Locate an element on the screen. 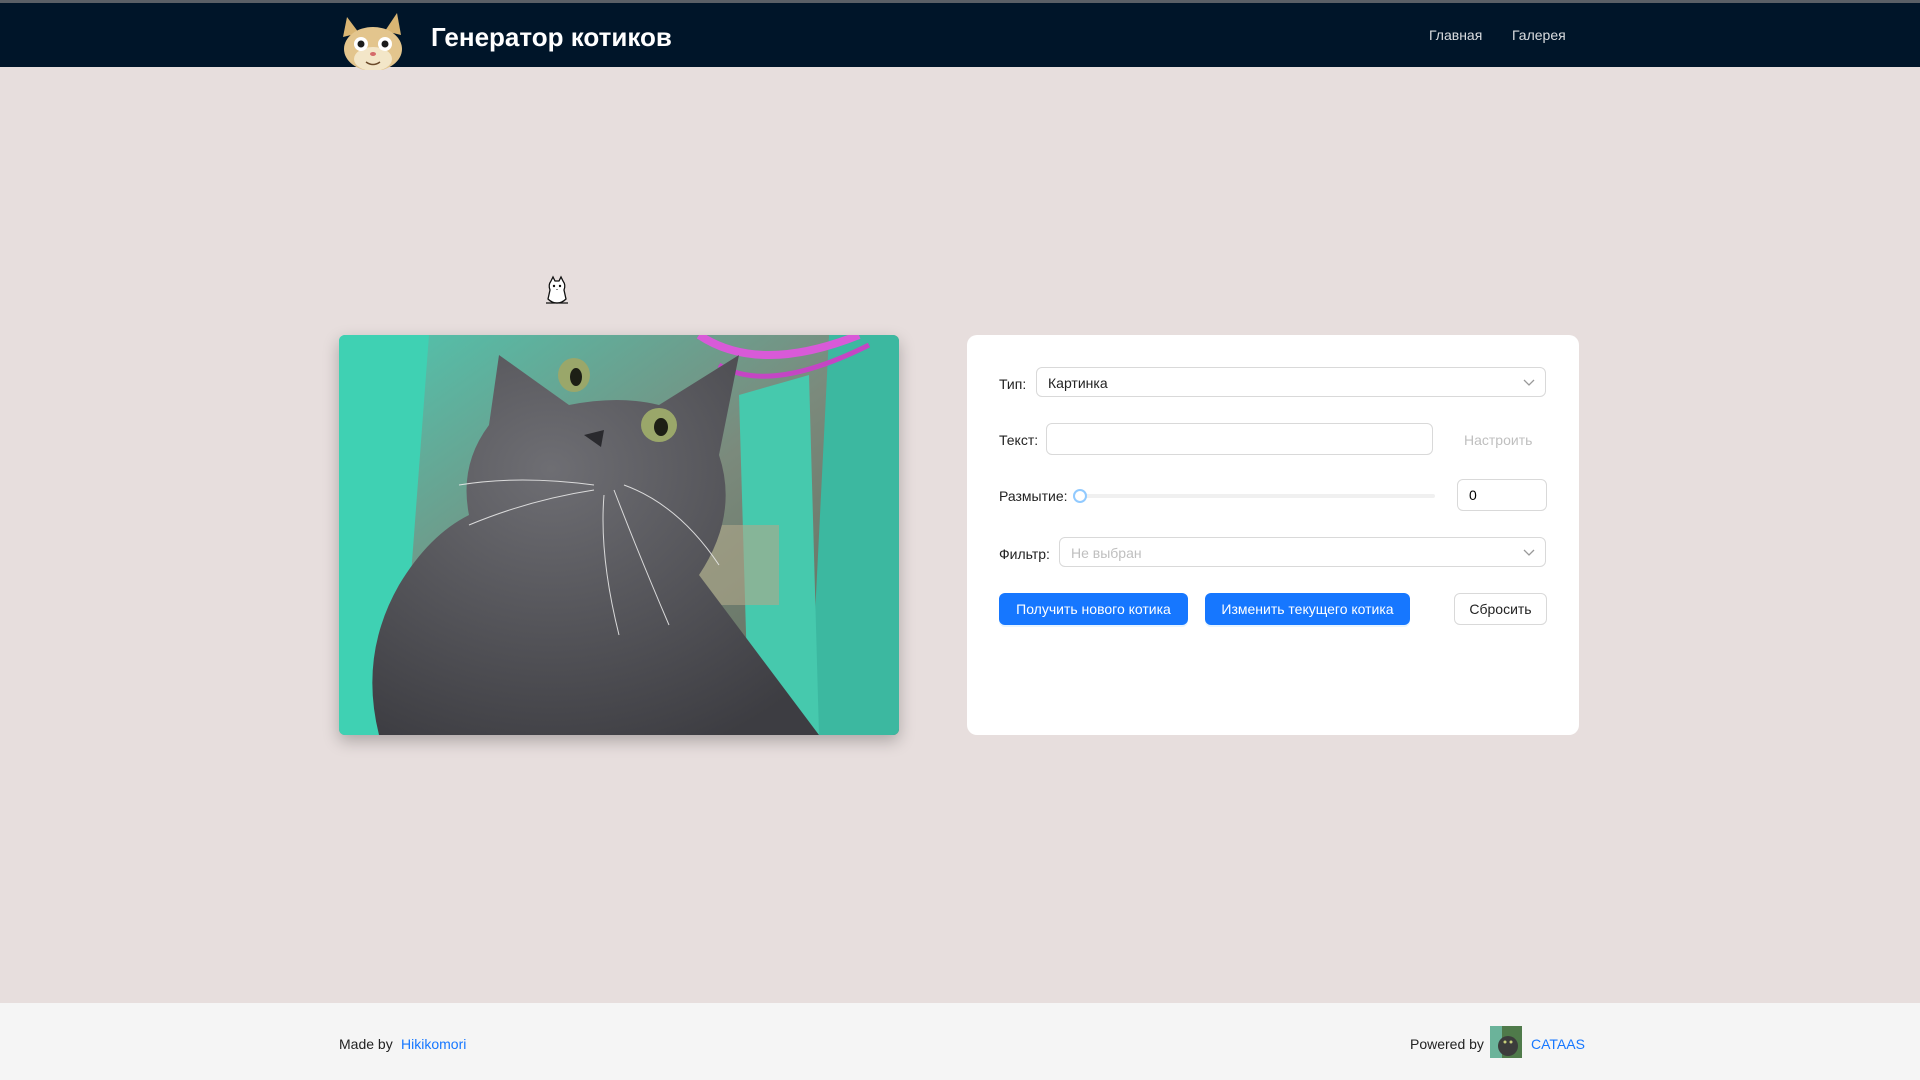 The height and width of the screenshot is (1080, 1920). header: Генератор котиков Главная Галерея is located at coordinates (960, 36).